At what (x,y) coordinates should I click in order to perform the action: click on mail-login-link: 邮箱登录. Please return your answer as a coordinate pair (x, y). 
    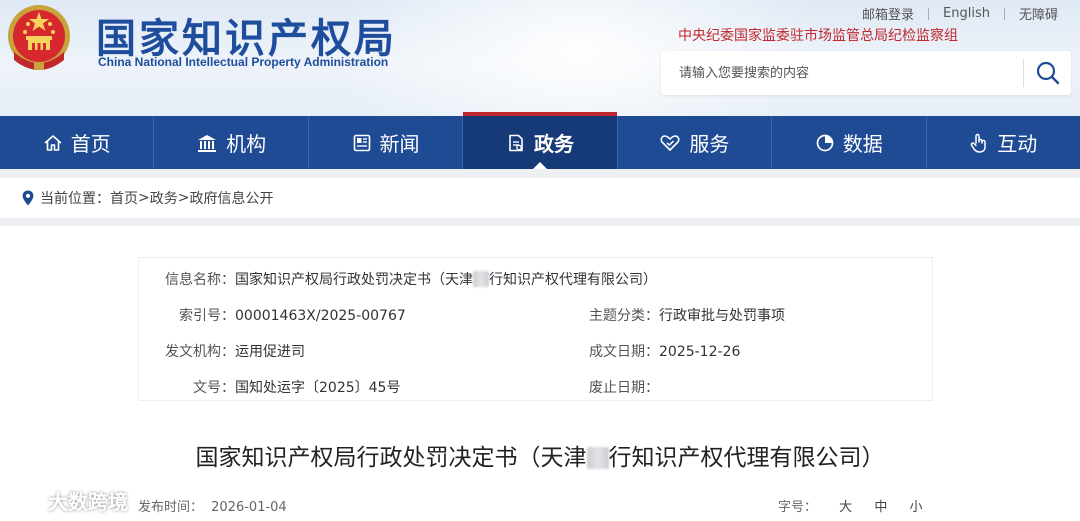
    Looking at the image, I should click on (888, 13).